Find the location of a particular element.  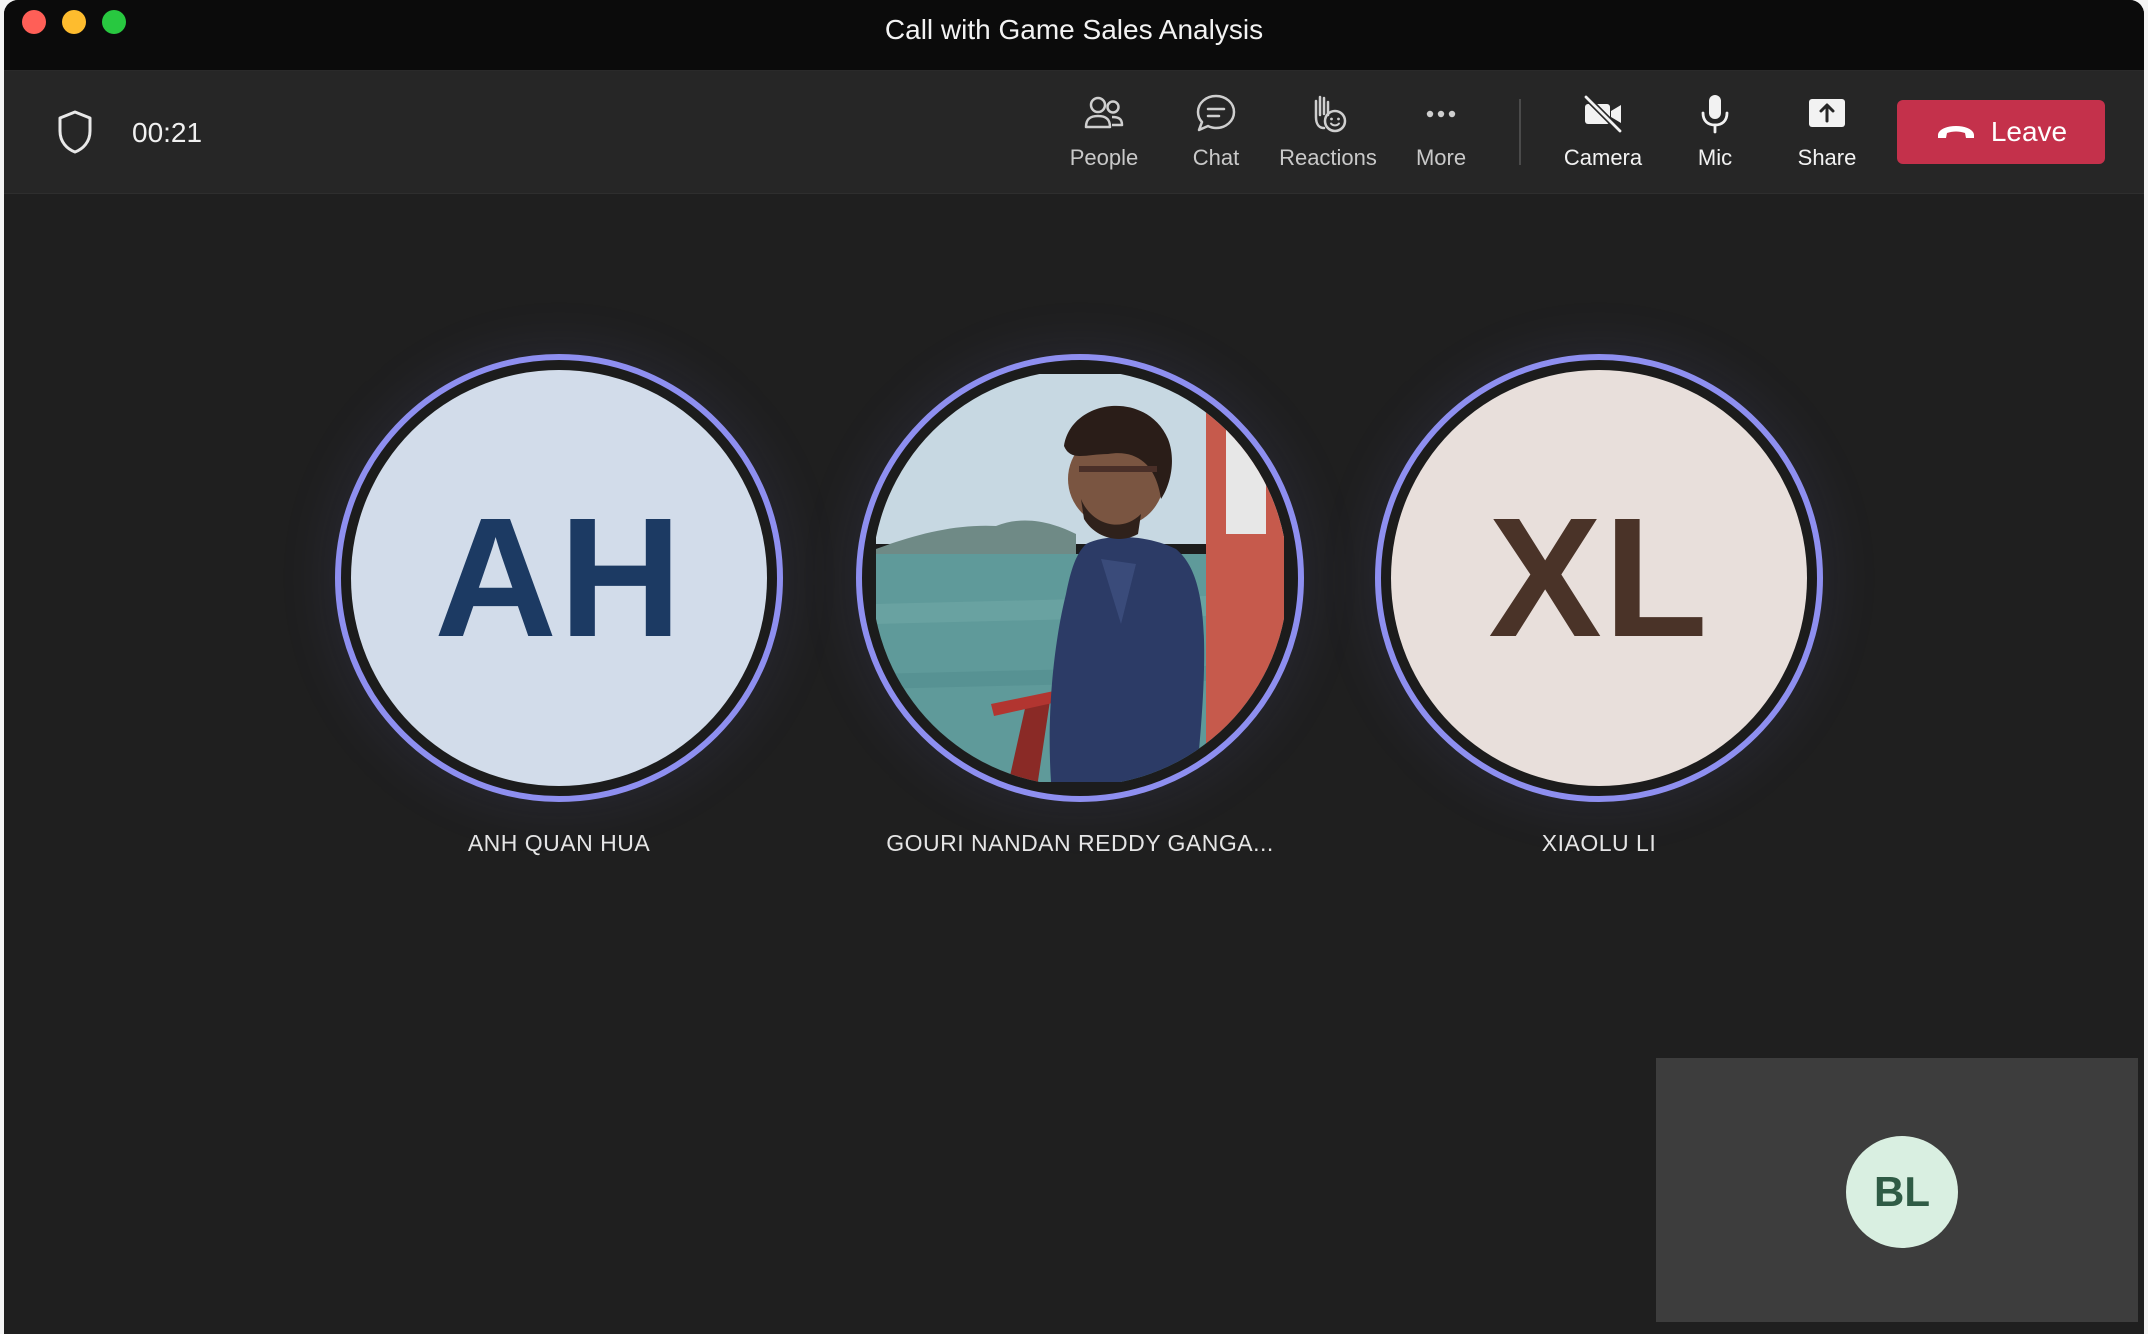

window-title: Call with Game Sales Analysis is located at coordinates (1074, 29).